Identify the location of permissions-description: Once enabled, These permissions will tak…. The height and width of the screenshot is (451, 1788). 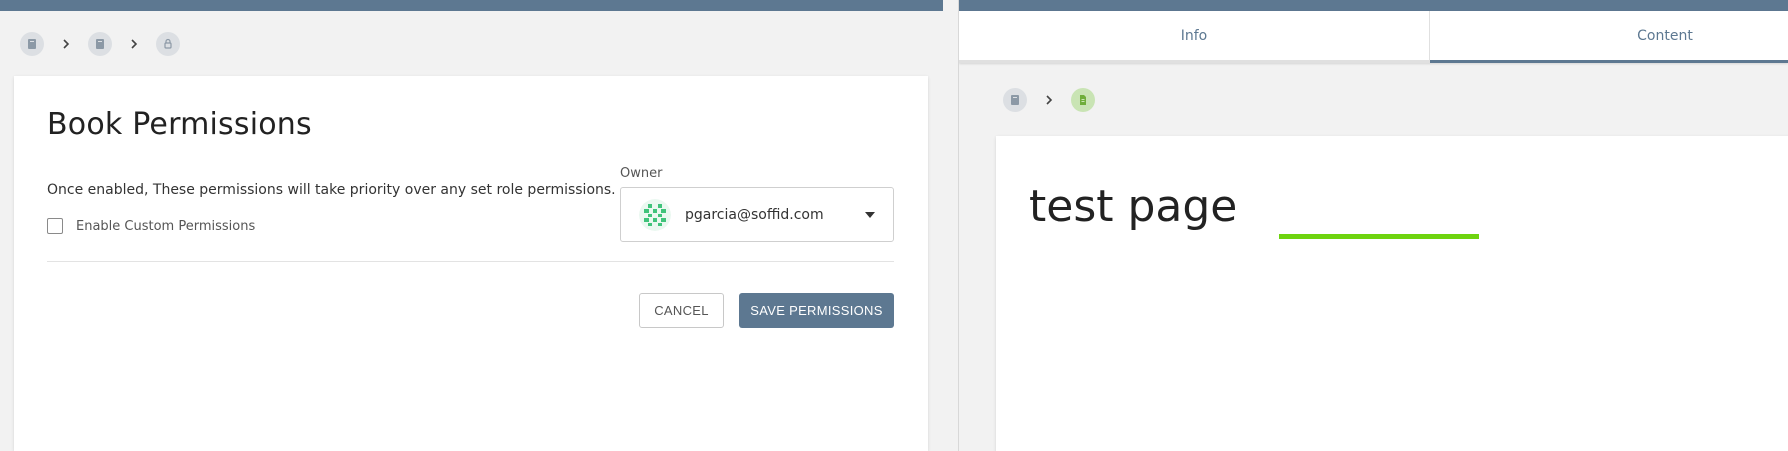
(331, 190).